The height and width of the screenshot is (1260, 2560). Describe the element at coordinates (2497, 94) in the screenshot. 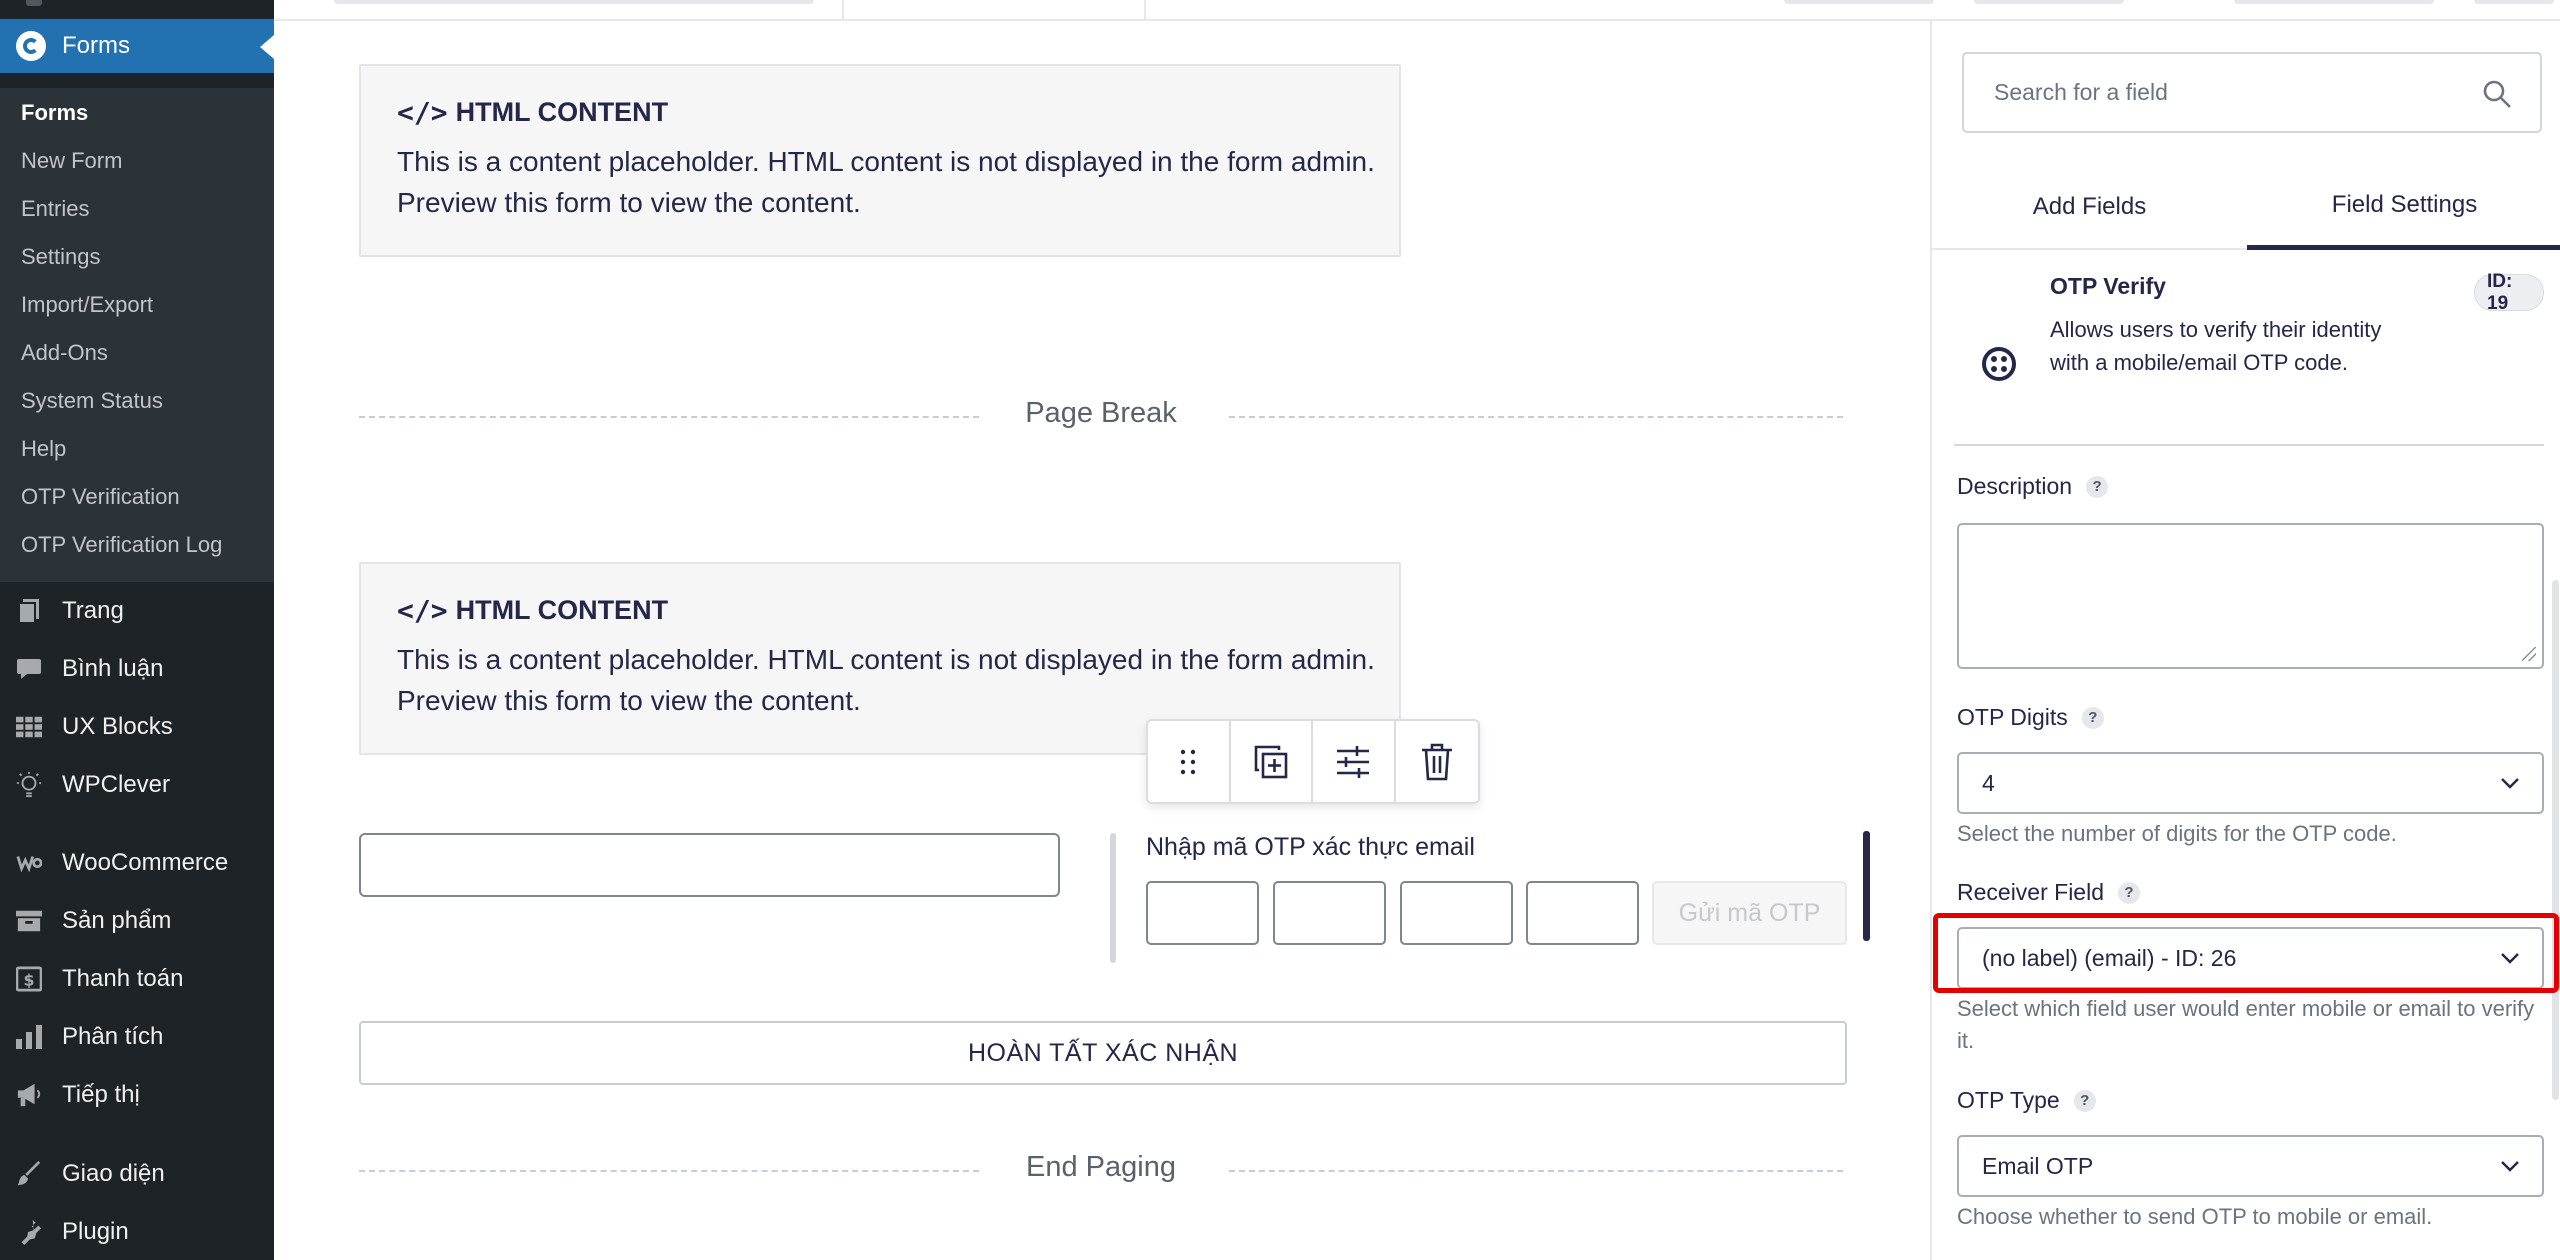

I see `search-icon` at that location.